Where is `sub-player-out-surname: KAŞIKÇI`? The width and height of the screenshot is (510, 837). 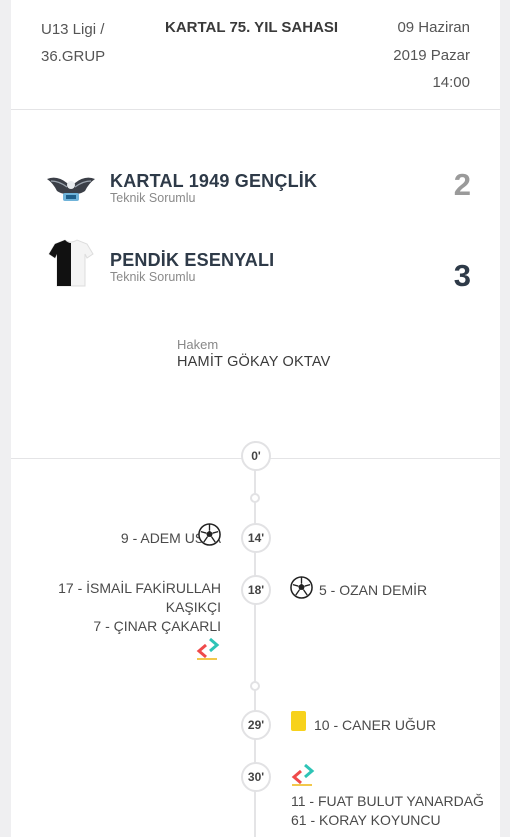 sub-player-out-surname: KAŞIKÇI is located at coordinates (193, 607).